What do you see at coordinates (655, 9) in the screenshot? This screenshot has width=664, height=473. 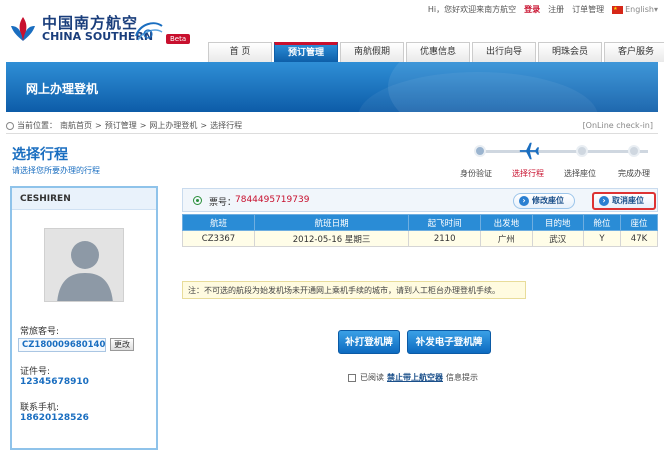 I see `chevron-down-icon: ▾` at bounding box center [655, 9].